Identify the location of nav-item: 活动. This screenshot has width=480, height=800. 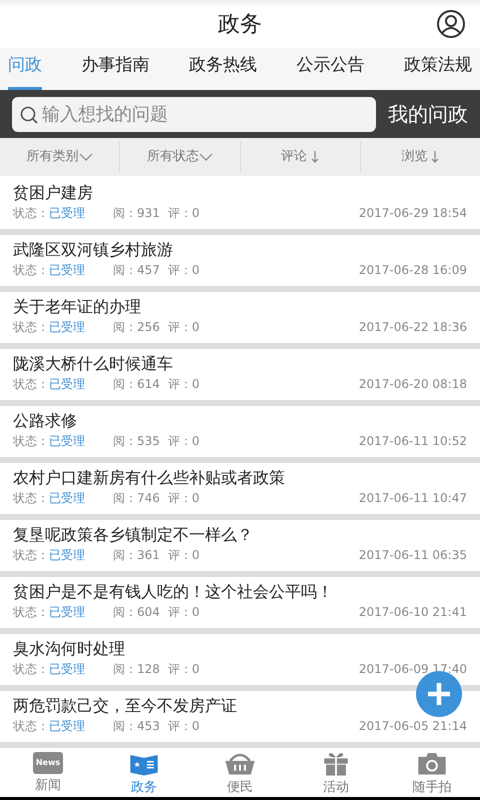
(336, 772).